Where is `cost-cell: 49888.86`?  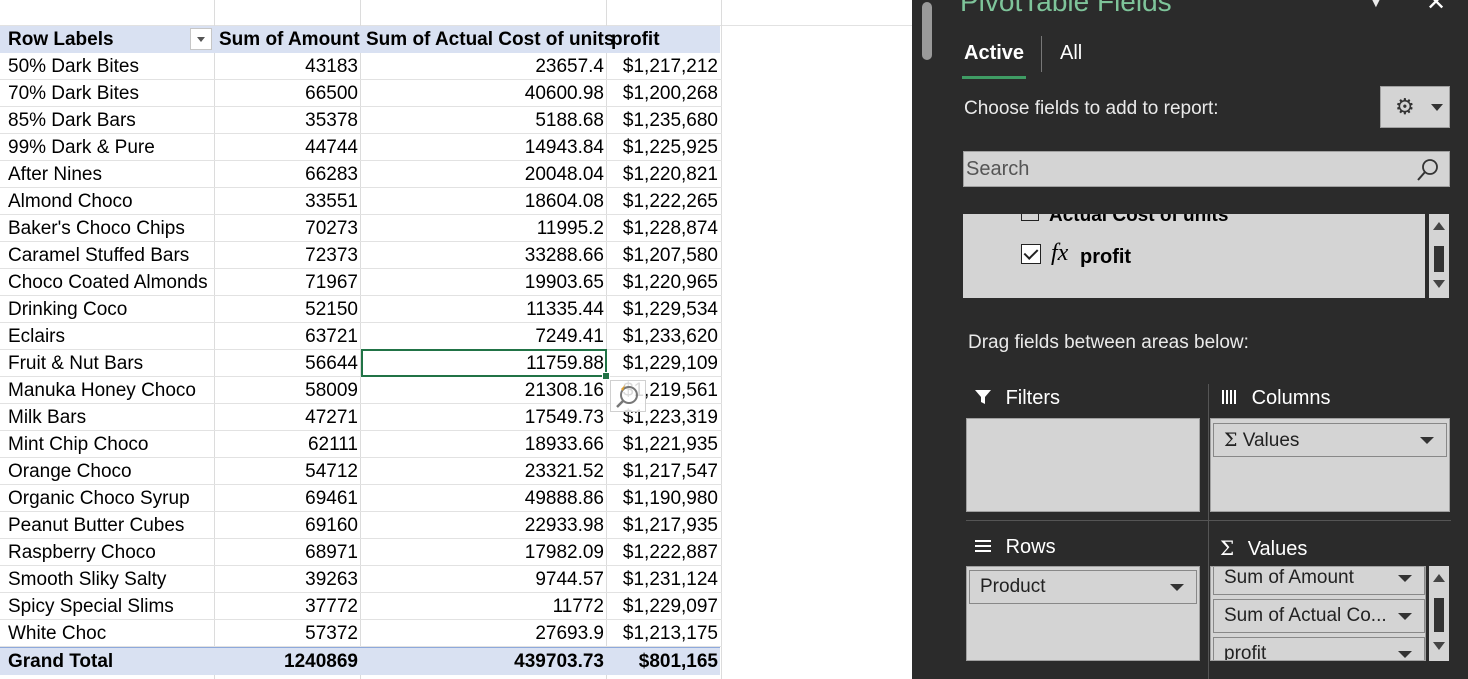
cost-cell: 49888.86 is located at coordinates (483, 498).